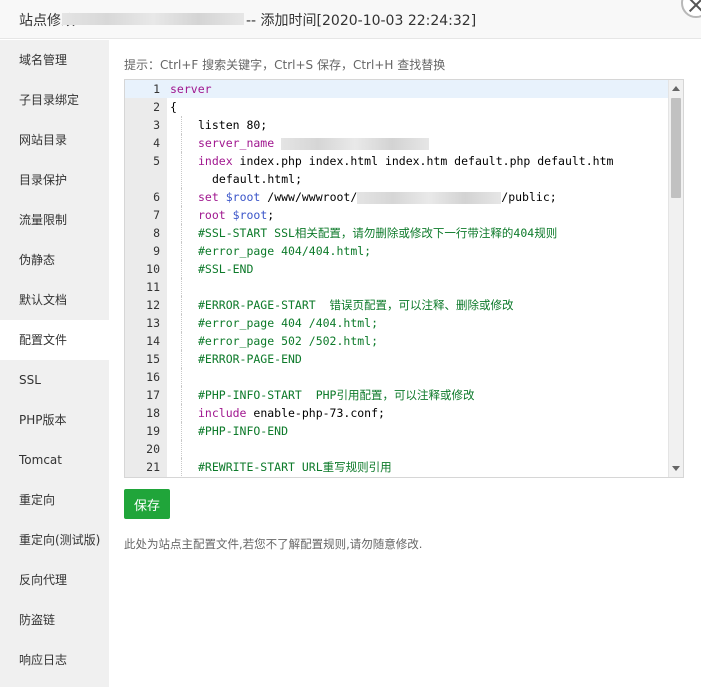  Describe the element at coordinates (676, 88) in the screenshot. I see `scroll-up-arrow-icon` at that location.